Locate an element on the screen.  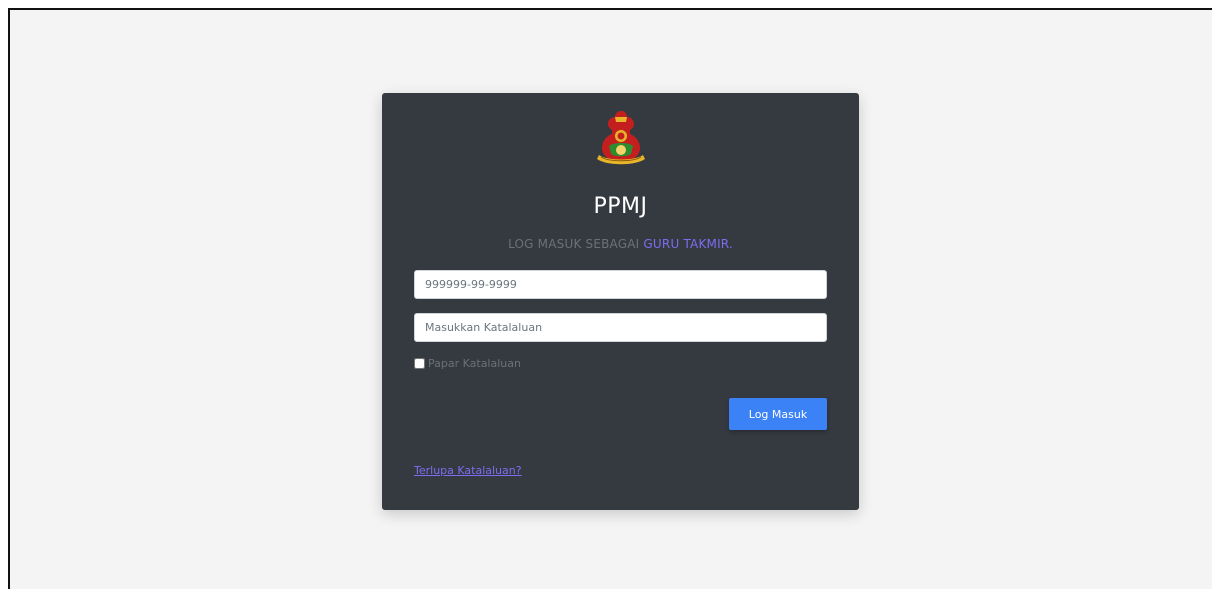
subtitle-prefix: LOG MASUK SEBAGAI is located at coordinates (576, 244).